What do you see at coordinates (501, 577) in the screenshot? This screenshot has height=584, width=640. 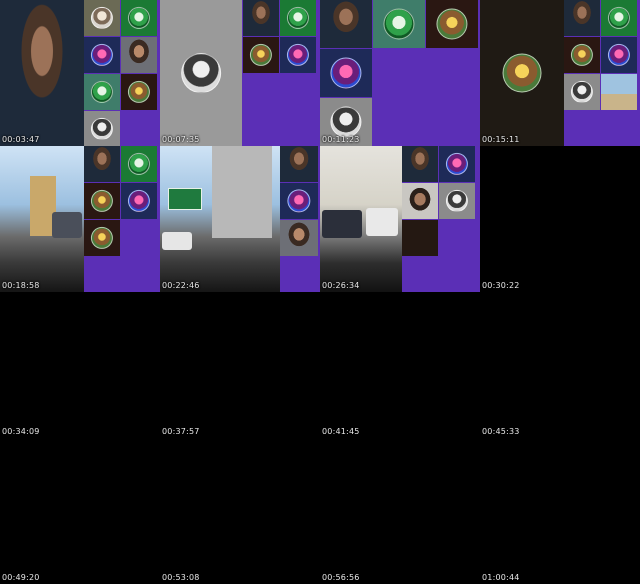 I see `timestamp: 01:00:44` at bounding box center [501, 577].